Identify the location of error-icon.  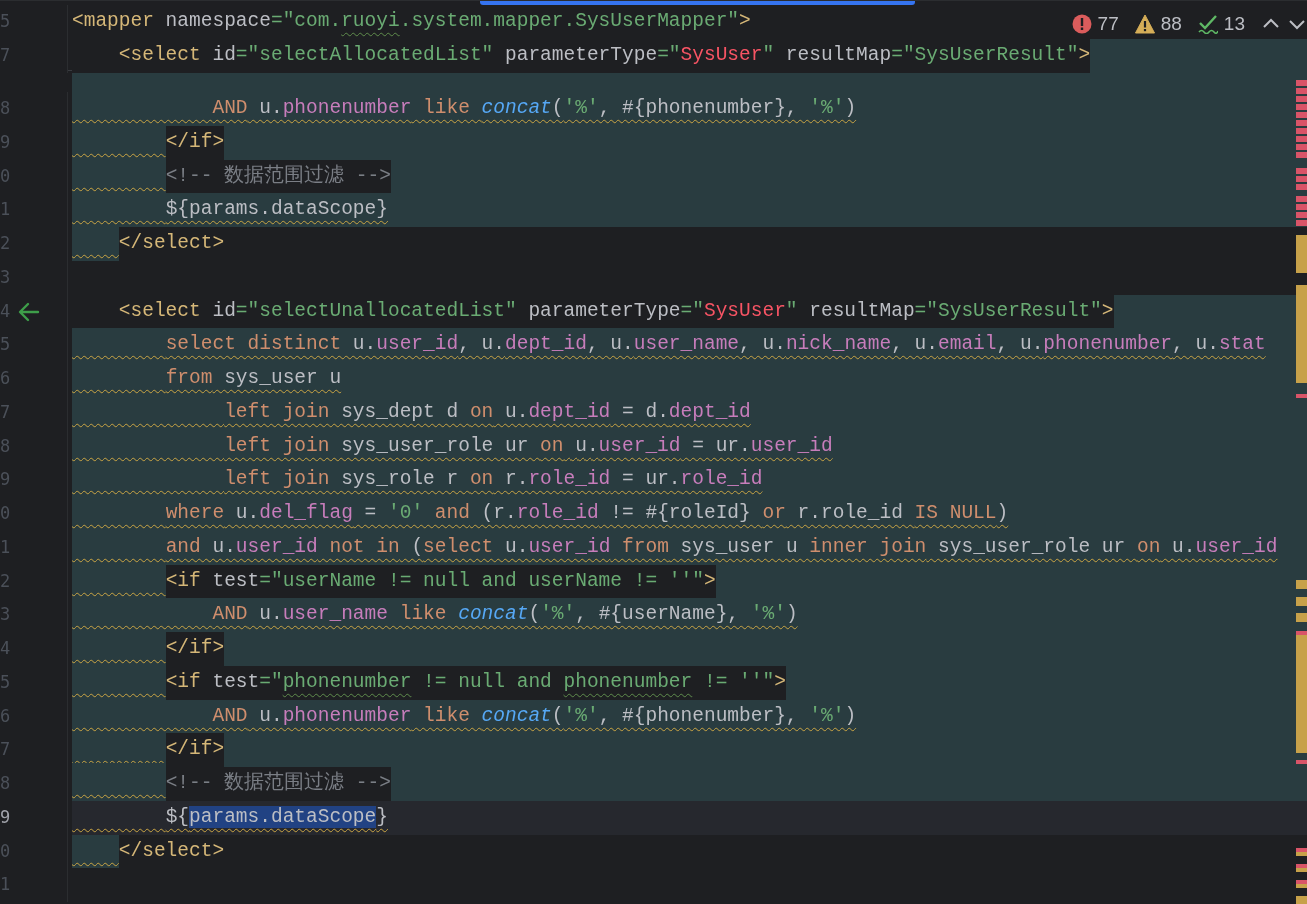
(1081, 24).